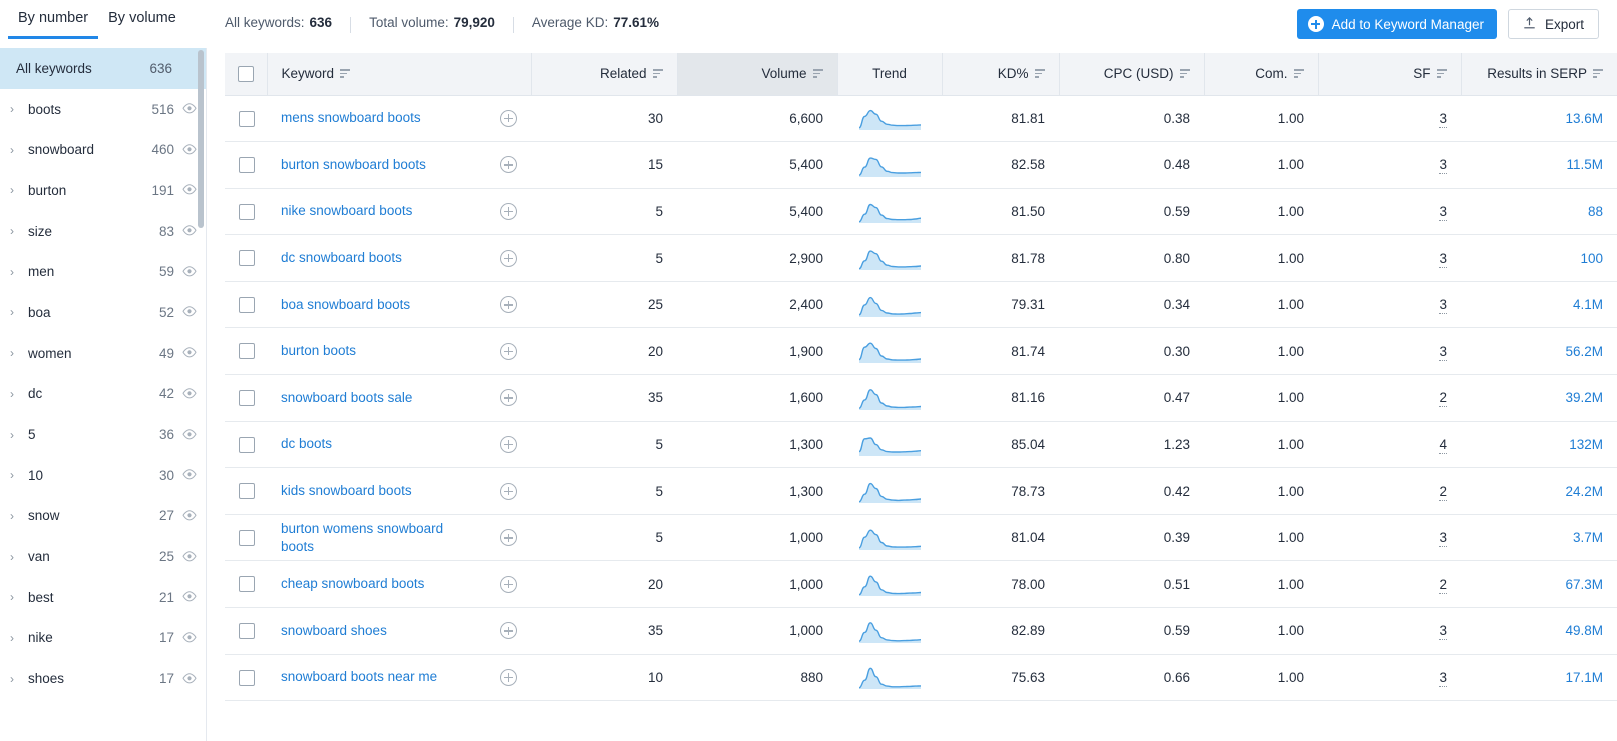  What do you see at coordinates (103, 434) in the screenshot?
I see `sidebar-item-5: › 5 36` at bounding box center [103, 434].